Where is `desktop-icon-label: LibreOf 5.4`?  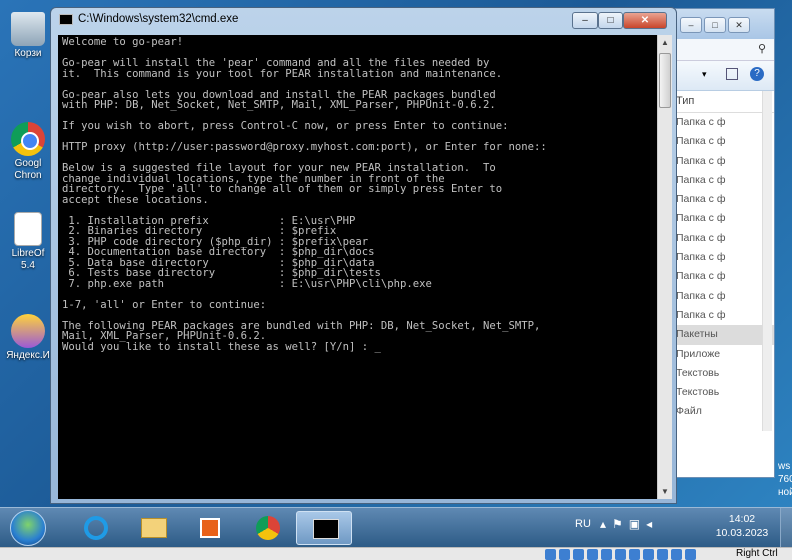 desktop-icon-label: LibreOf 5.4 is located at coordinates (28, 259).